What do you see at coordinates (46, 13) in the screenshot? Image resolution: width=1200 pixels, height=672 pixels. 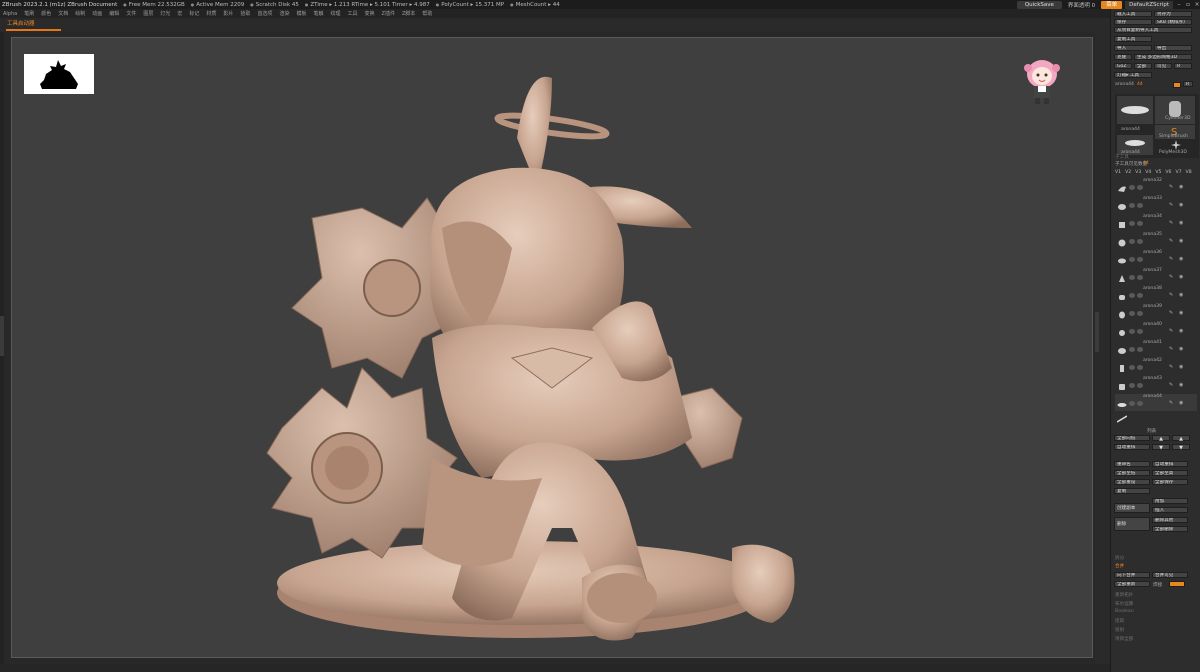 I see `menu-color: 颜色` at bounding box center [46, 13].